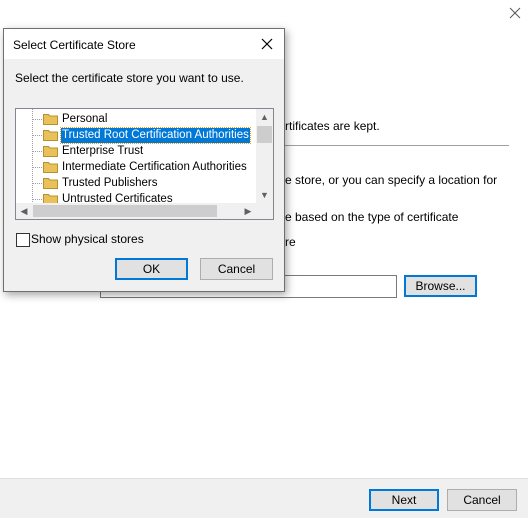 The width and height of the screenshot is (528, 518). What do you see at coordinates (264, 195) in the screenshot?
I see `scroll-down-icon: ▼` at bounding box center [264, 195].